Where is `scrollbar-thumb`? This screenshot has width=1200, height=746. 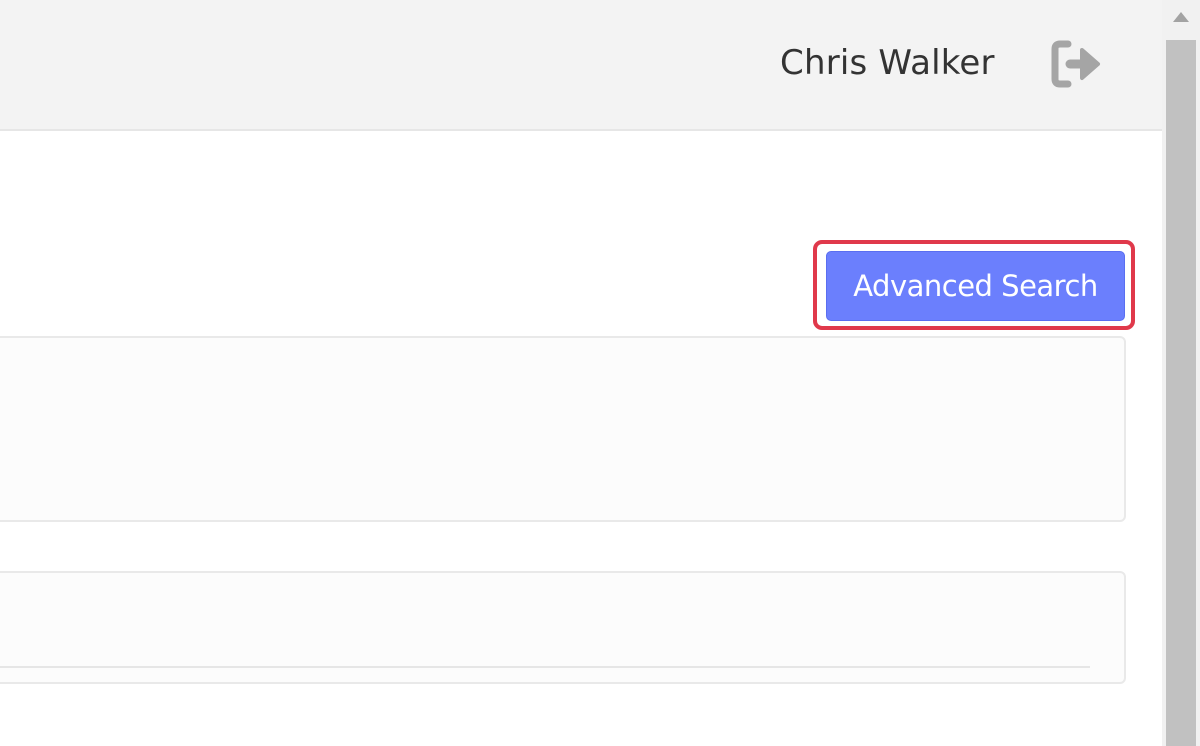
scrollbar-thumb is located at coordinates (1181, 393).